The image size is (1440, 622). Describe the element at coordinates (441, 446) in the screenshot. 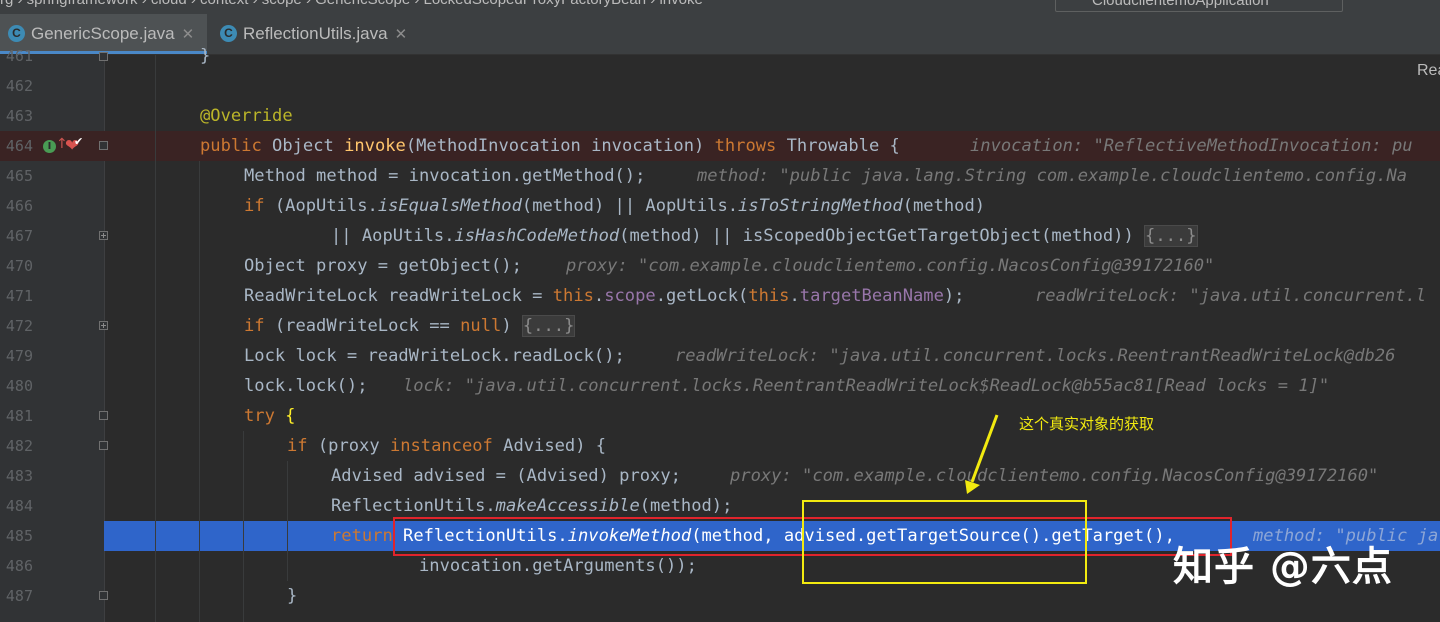

I see `keyword: instanceof` at that location.